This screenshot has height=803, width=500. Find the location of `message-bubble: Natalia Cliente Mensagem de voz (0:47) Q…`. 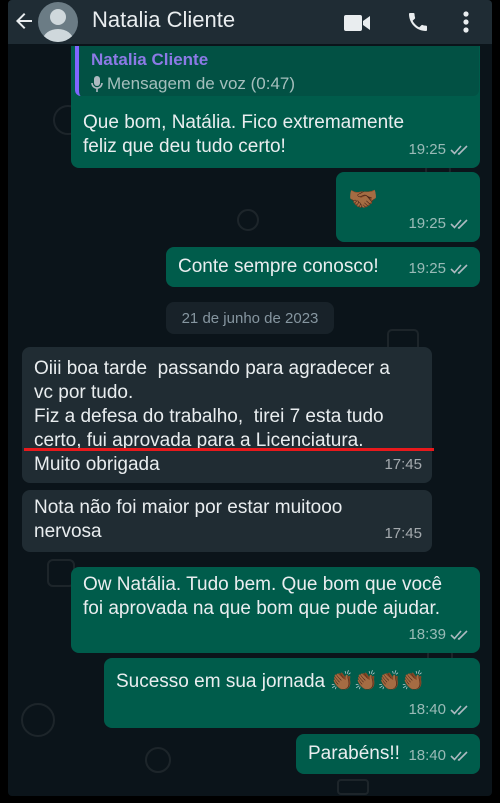

message-bubble: Natalia Cliente Mensagem de voz (0:47) Q… is located at coordinates (275, 107).